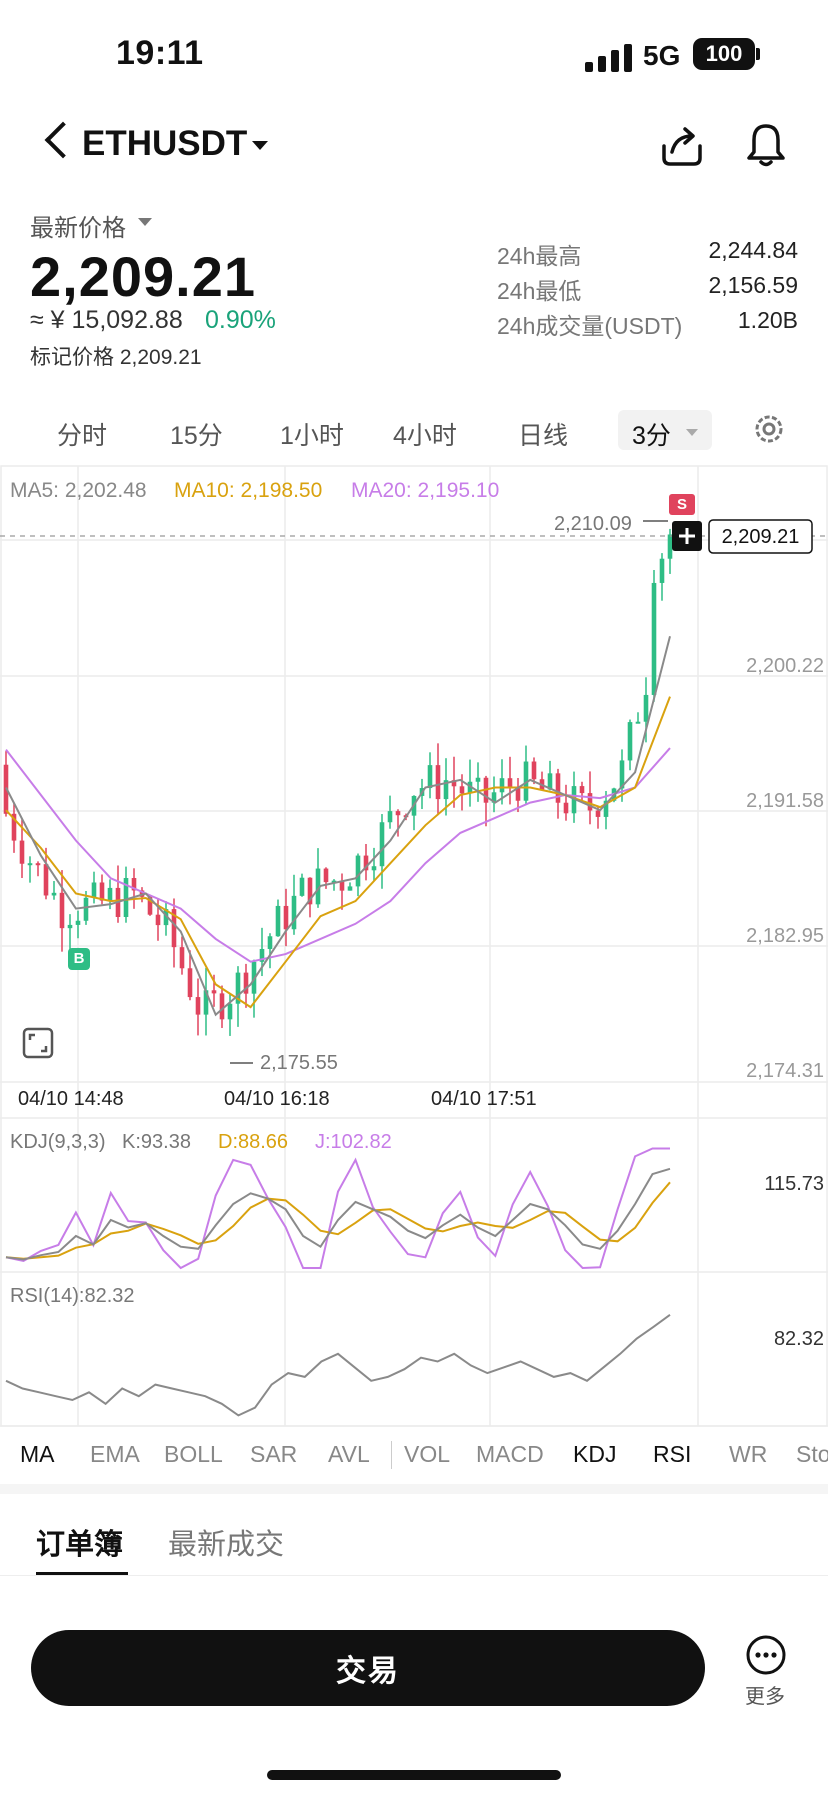 This screenshot has height=1795, width=828. I want to click on stat-volume-label: 24h成交量(USDT), so click(590, 326).